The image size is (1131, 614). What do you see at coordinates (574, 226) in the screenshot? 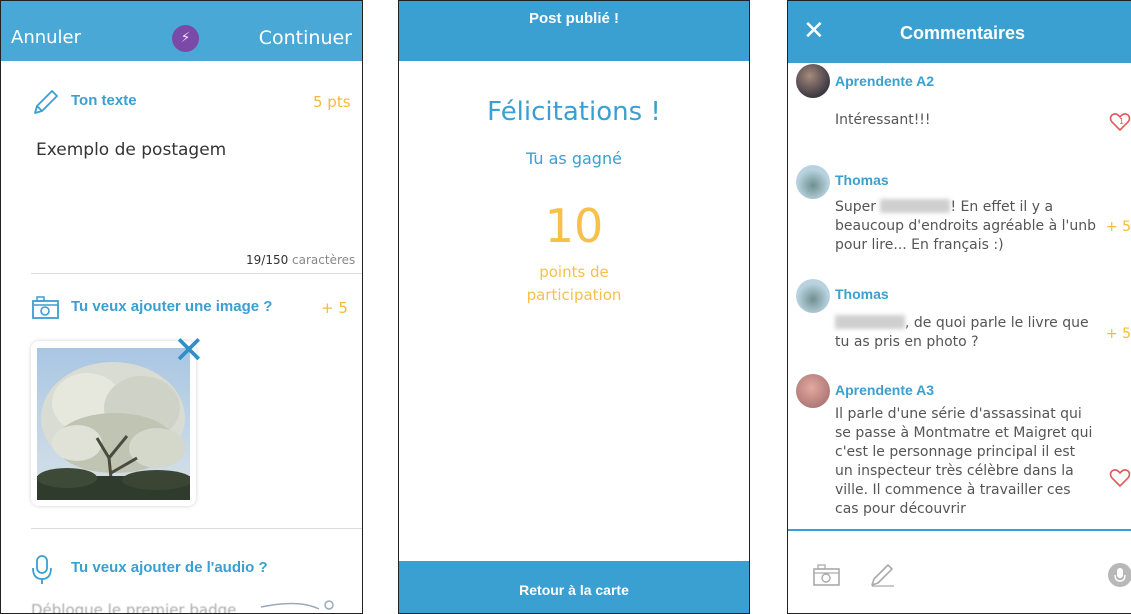
I see `points-value: 10` at bounding box center [574, 226].